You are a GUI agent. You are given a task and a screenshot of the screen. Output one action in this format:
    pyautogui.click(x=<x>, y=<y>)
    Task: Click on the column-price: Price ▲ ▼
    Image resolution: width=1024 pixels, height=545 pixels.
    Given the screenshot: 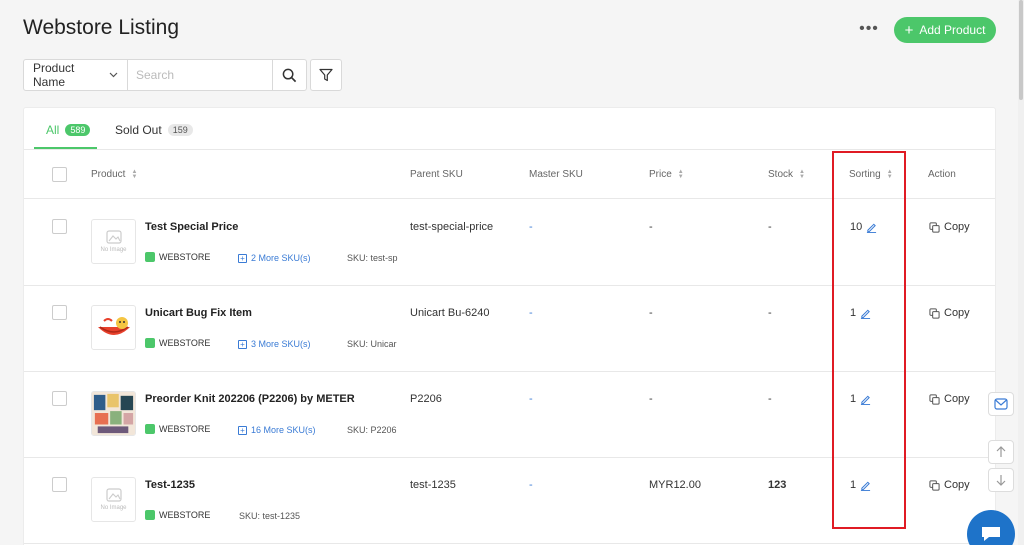 What is the action you would take?
    pyautogui.click(x=666, y=174)
    